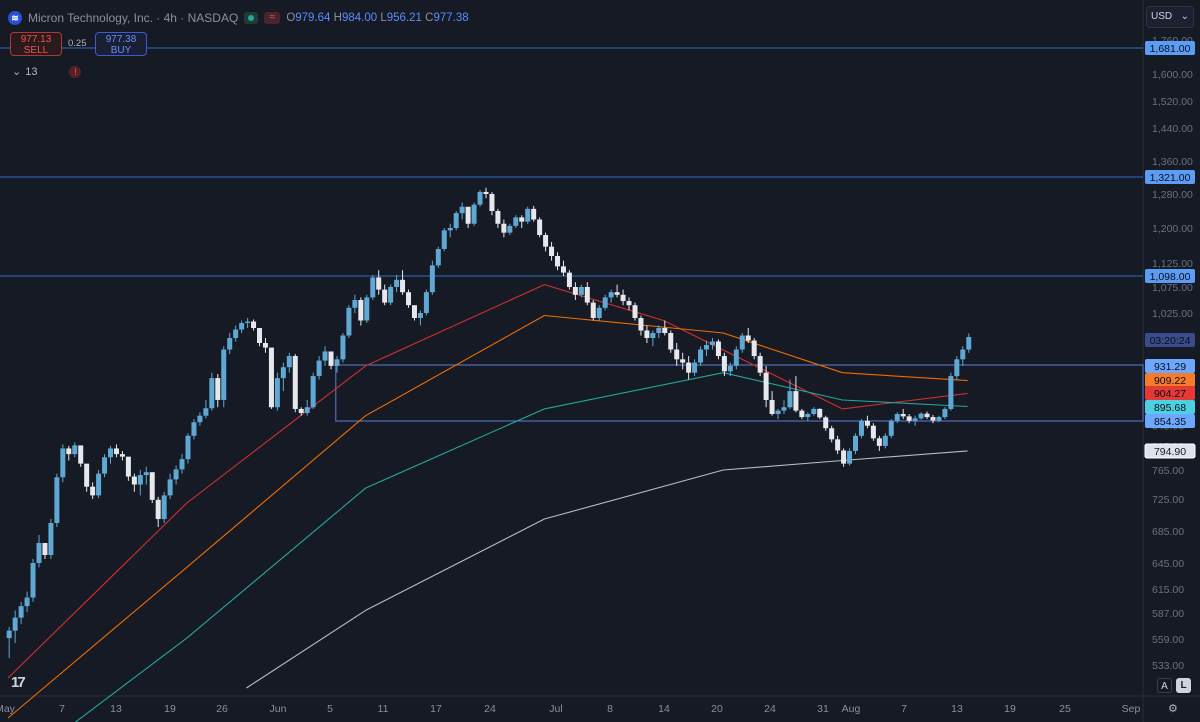 The height and width of the screenshot is (722, 1200). What do you see at coordinates (1170, 178) in the screenshot?
I see `price-label-text: 1,321.00` at bounding box center [1170, 178].